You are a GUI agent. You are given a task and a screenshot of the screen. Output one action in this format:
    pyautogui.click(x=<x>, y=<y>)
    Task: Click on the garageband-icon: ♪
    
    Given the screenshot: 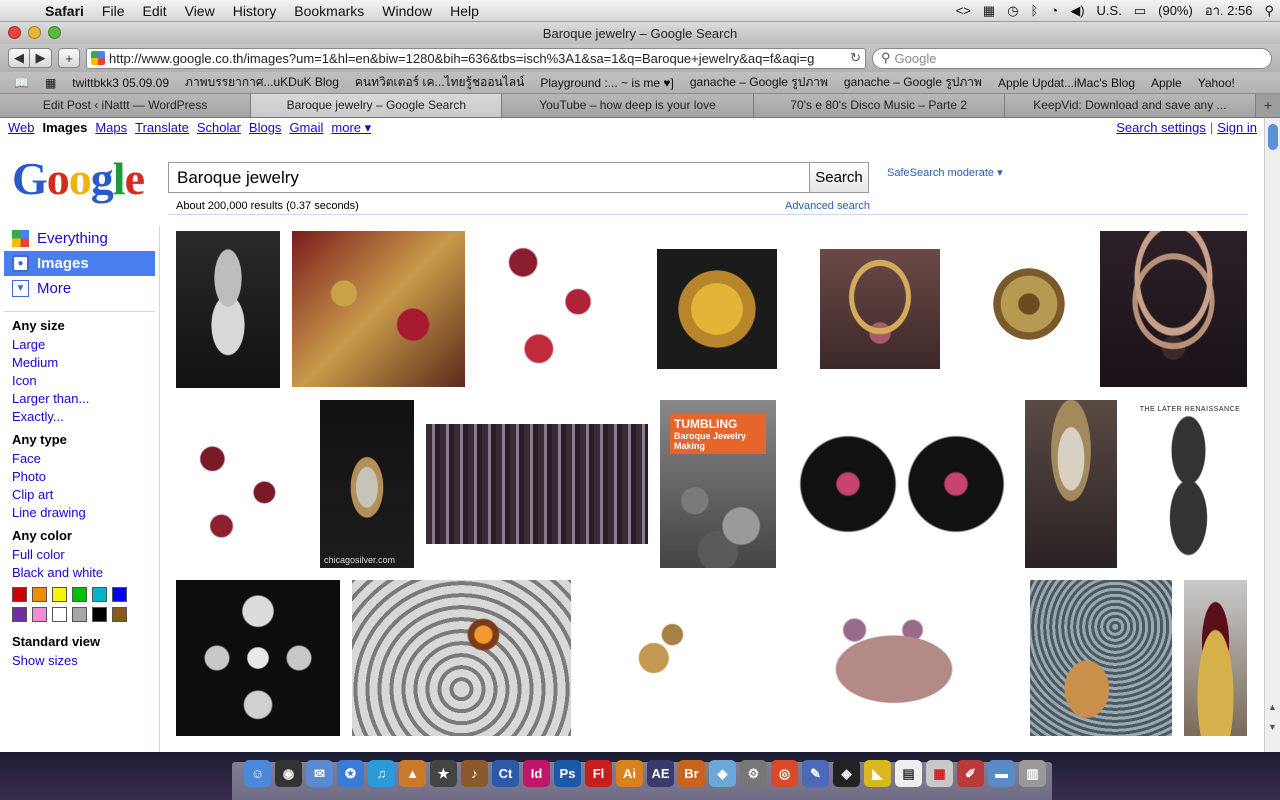 What is the action you would take?
    pyautogui.click(x=474, y=773)
    